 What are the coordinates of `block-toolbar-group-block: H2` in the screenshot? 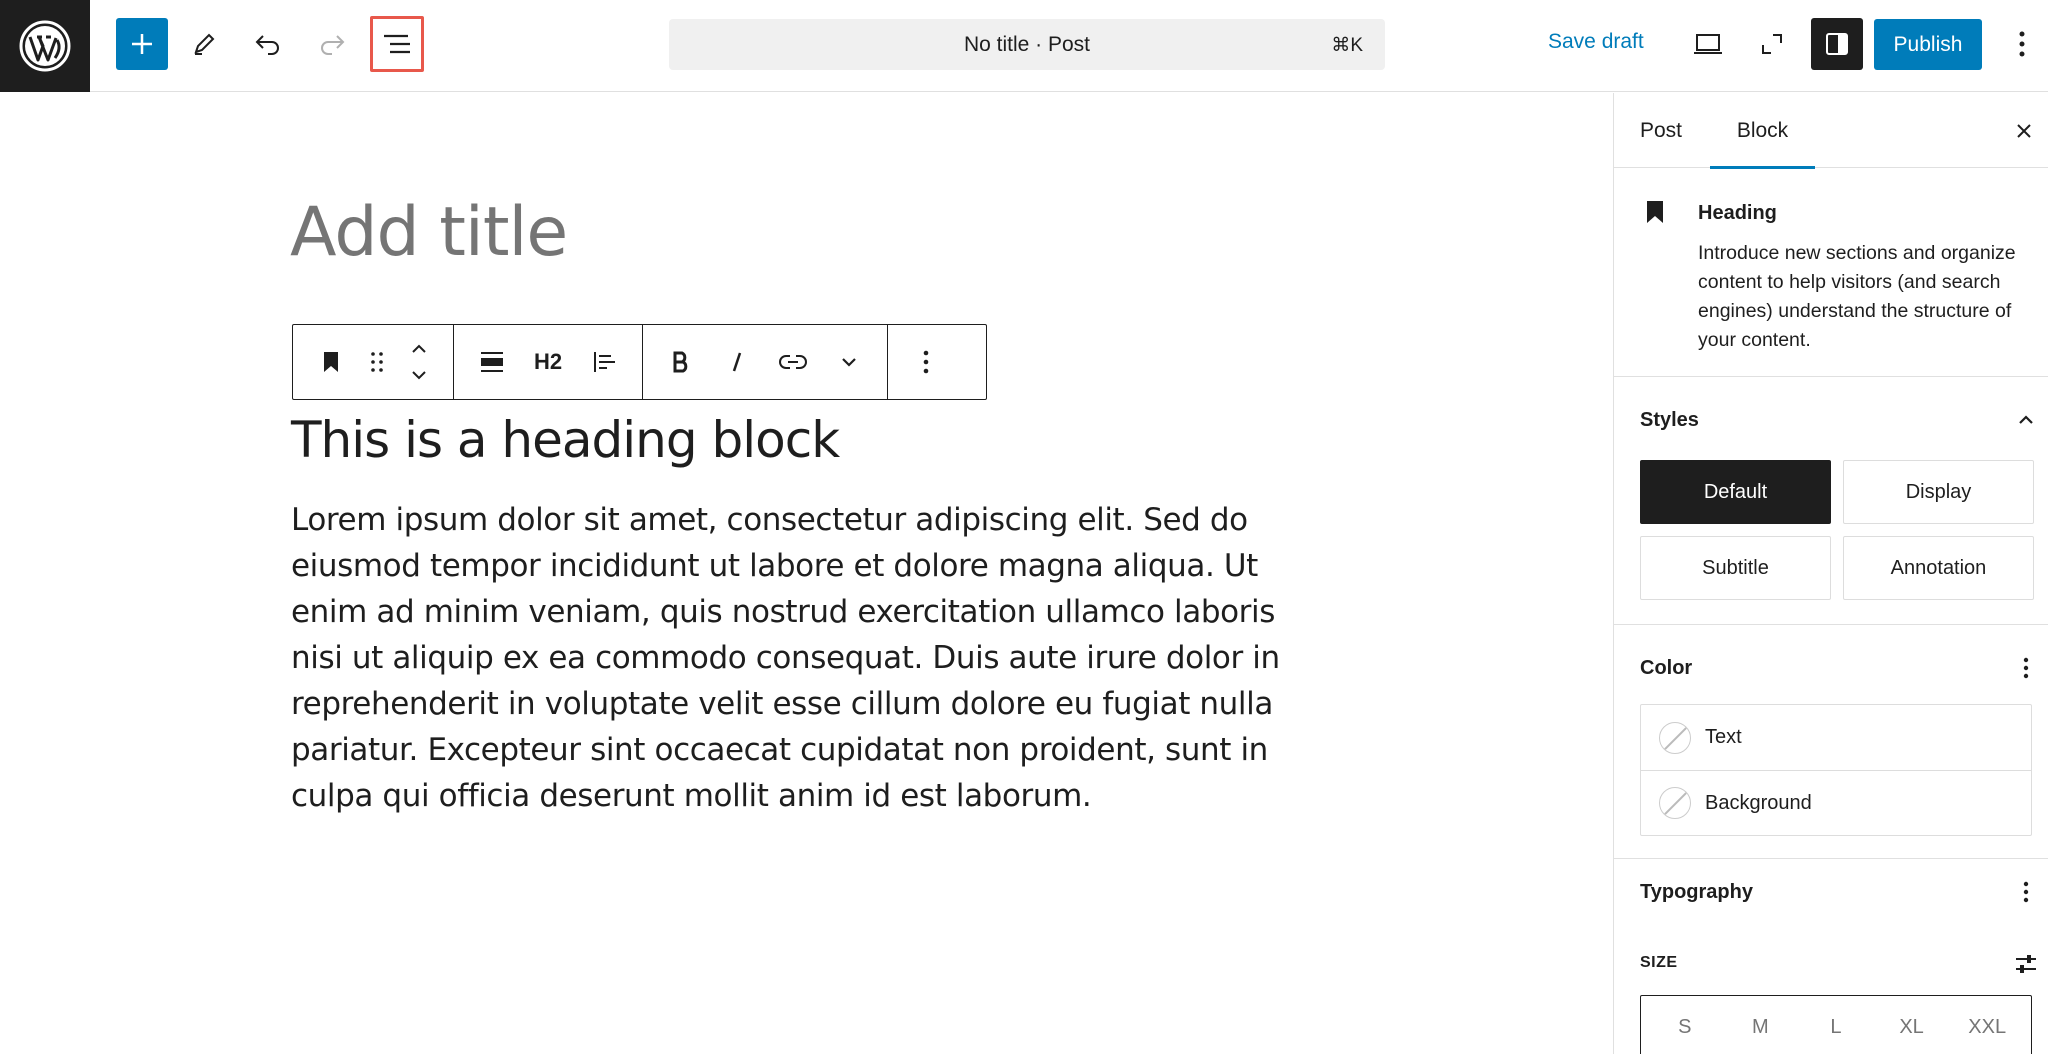 It's located at (548, 362).